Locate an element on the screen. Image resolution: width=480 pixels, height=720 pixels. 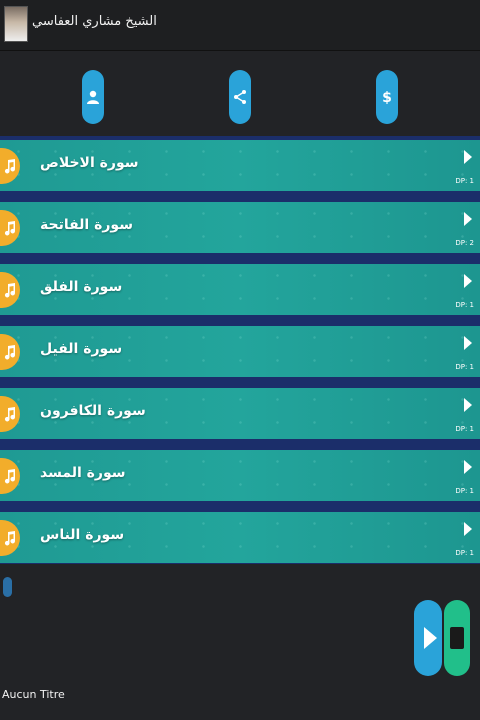
track-title: سورة الفاتحة is located at coordinates (86, 225).